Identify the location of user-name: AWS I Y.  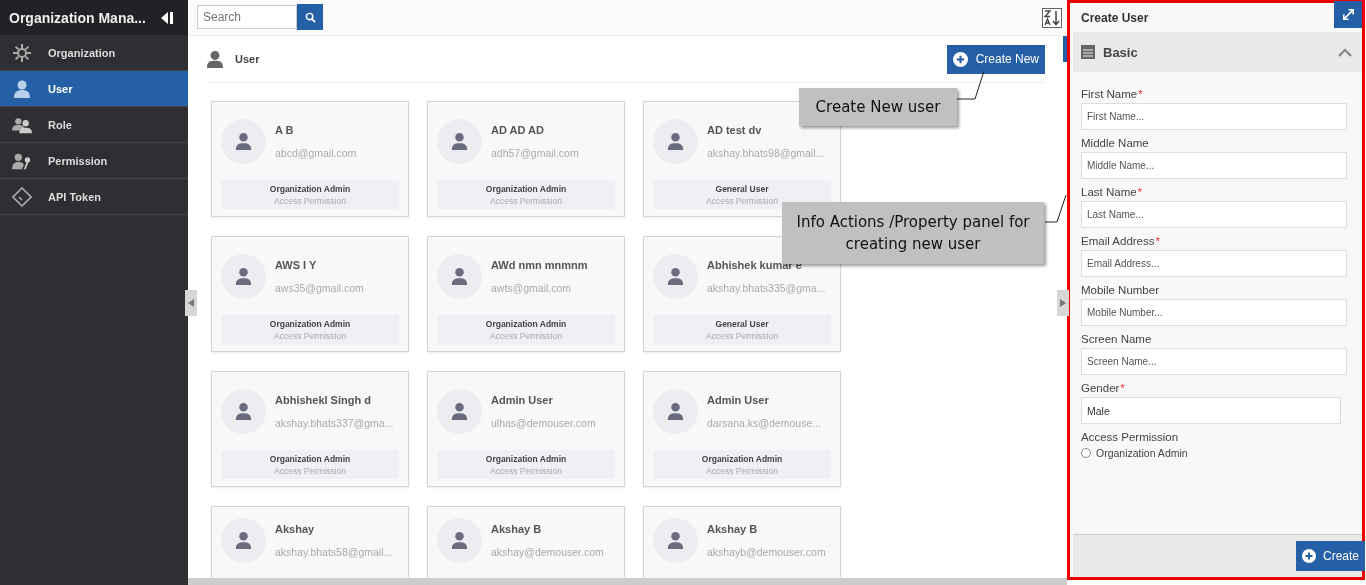
(296, 264).